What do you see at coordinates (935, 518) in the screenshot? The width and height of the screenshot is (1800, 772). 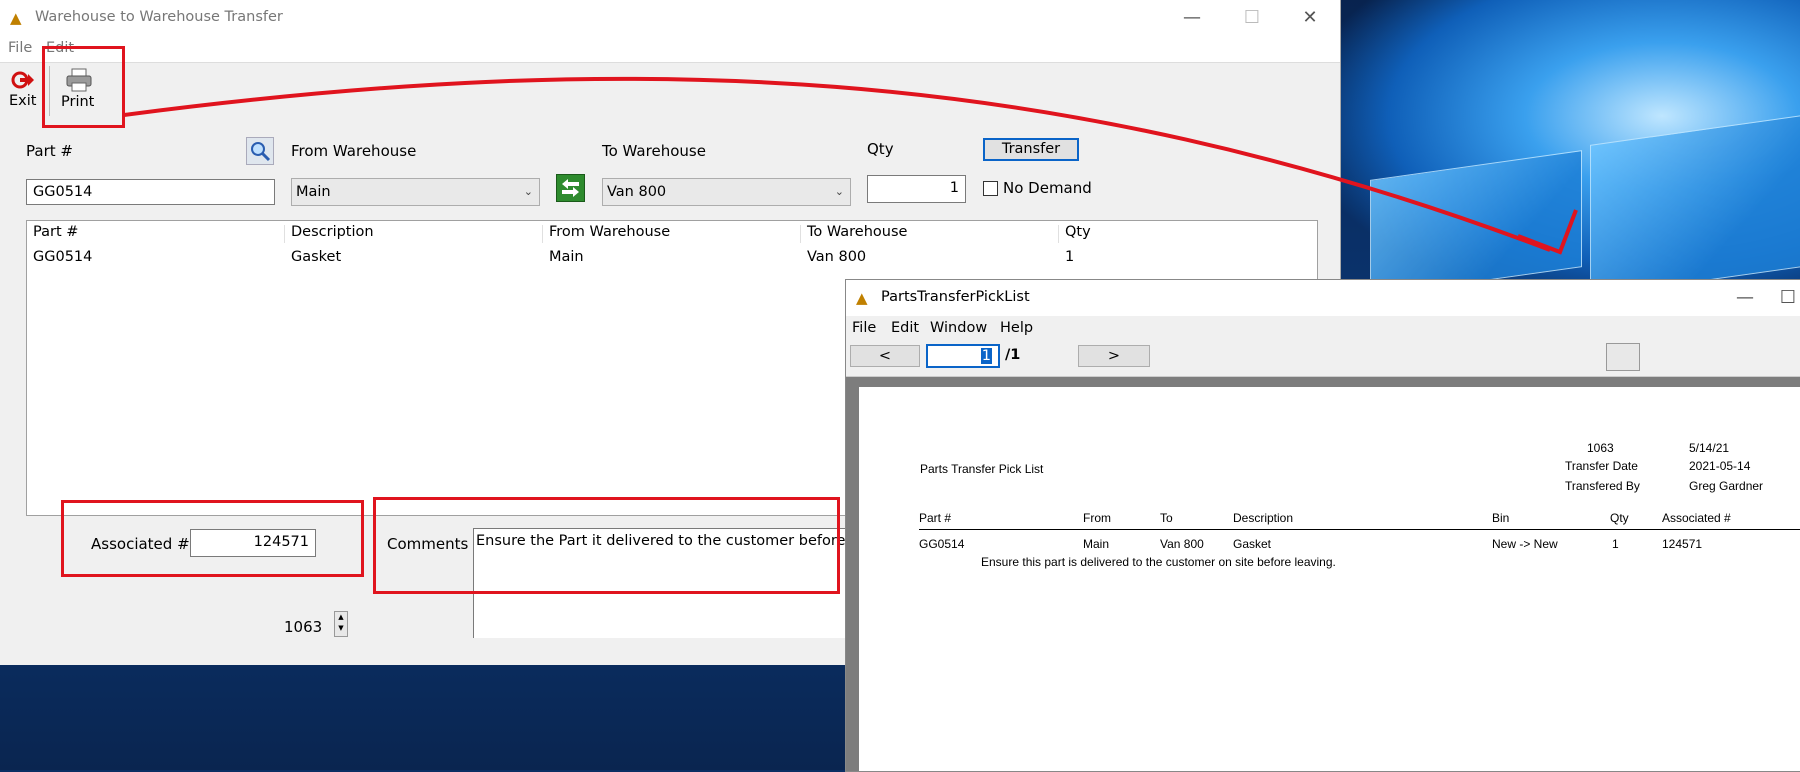 I see `report-header-part: Part #` at bounding box center [935, 518].